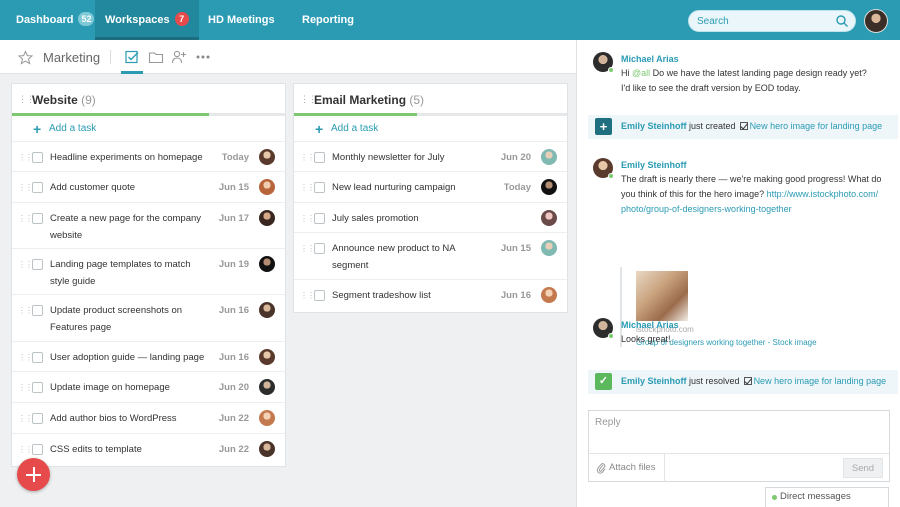 The height and width of the screenshot is (507, 900). Describe the element at coordinates (515, 295) in the screenshot. I see `task-due-date: Jun 16` at that location.